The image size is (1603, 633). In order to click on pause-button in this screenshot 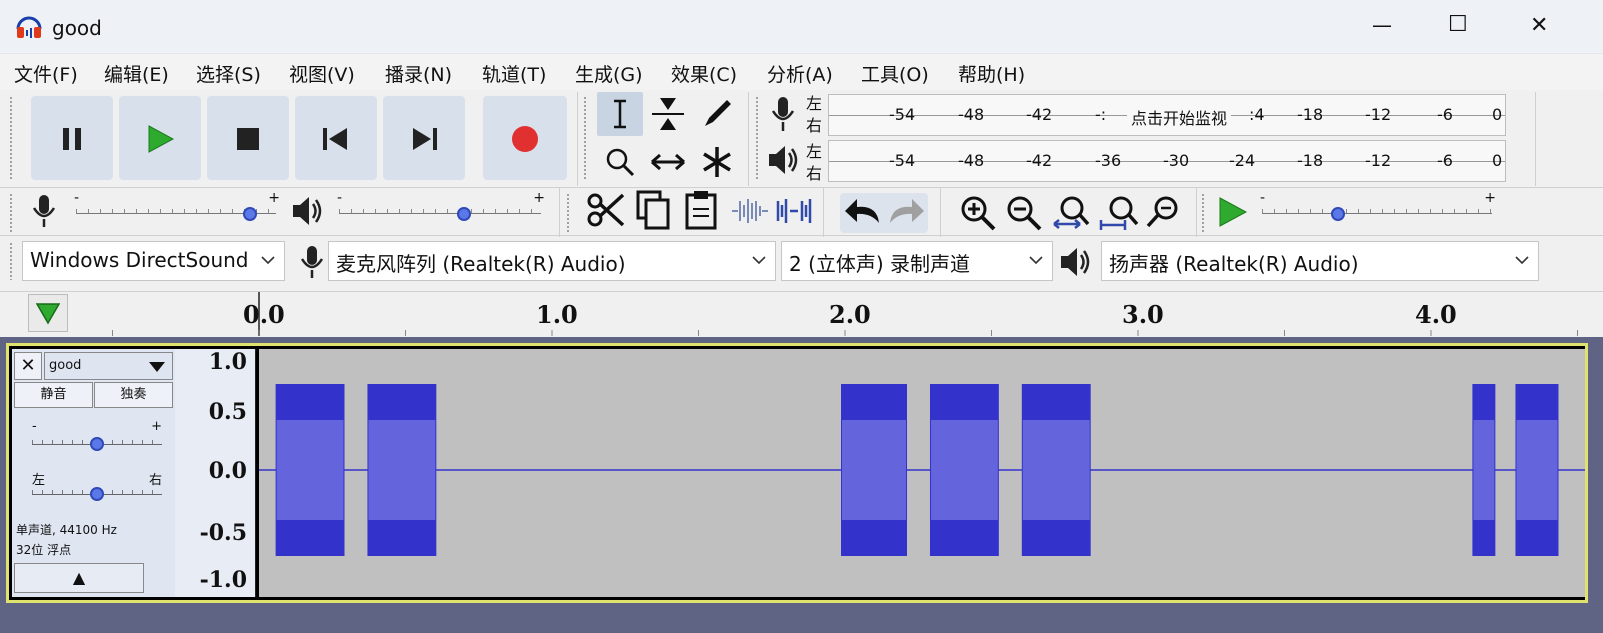, I will do `click(72, 138)`.